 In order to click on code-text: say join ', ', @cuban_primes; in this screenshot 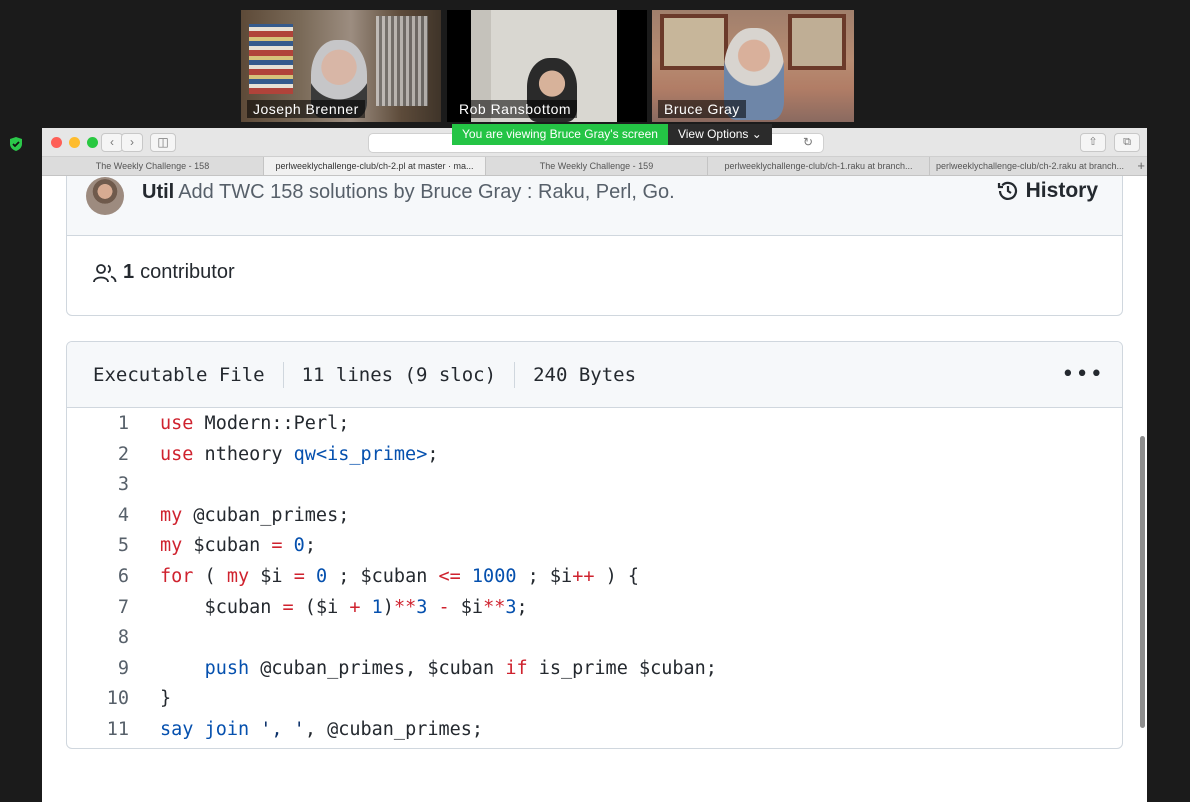, I will do `click(322, 729)`.